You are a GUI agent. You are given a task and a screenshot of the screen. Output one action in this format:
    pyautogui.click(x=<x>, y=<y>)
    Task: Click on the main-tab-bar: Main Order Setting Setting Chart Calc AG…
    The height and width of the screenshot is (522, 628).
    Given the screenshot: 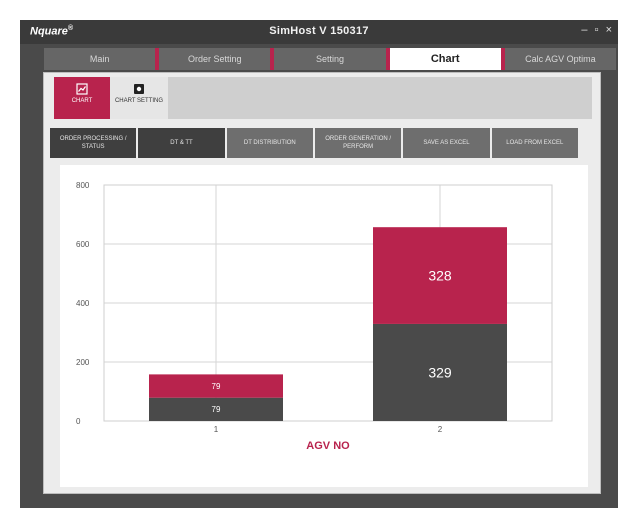 What is the action you would take?
    pyautogui.click(x=330, y=59)
    